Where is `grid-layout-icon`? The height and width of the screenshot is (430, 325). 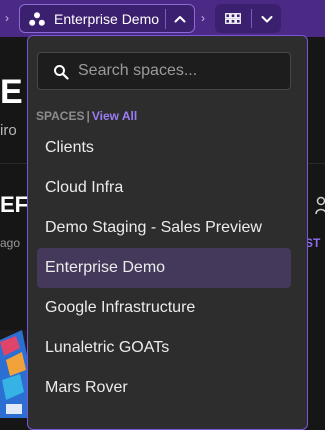 grid-layout-icon is located at coordinates (233, 18).